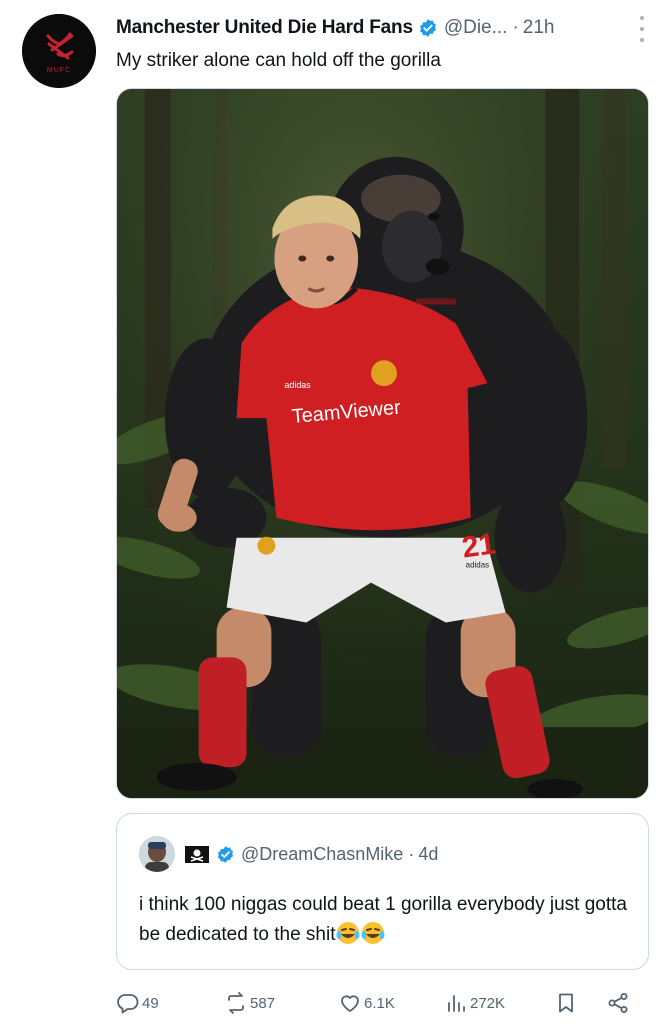  What do you see at coordinates (236, 1003) in the screenshot?
I see `repost-icon` at bounding box center [236, 1003].